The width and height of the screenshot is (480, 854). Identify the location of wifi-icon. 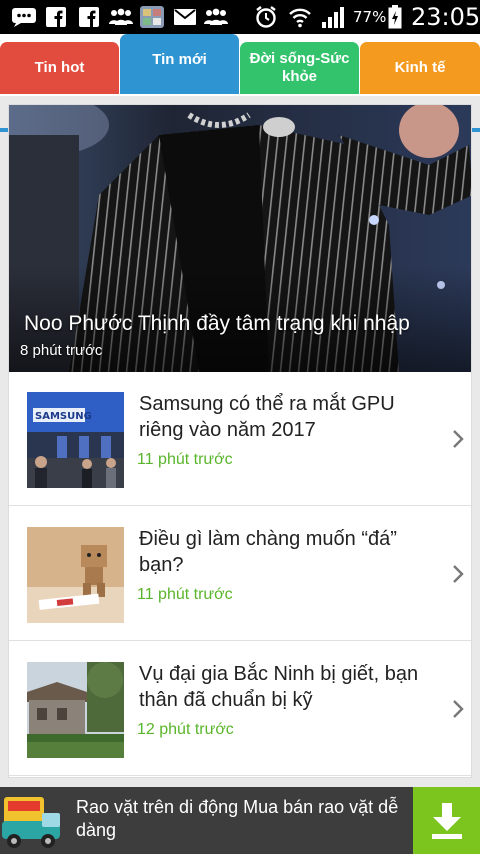
(300, 17).